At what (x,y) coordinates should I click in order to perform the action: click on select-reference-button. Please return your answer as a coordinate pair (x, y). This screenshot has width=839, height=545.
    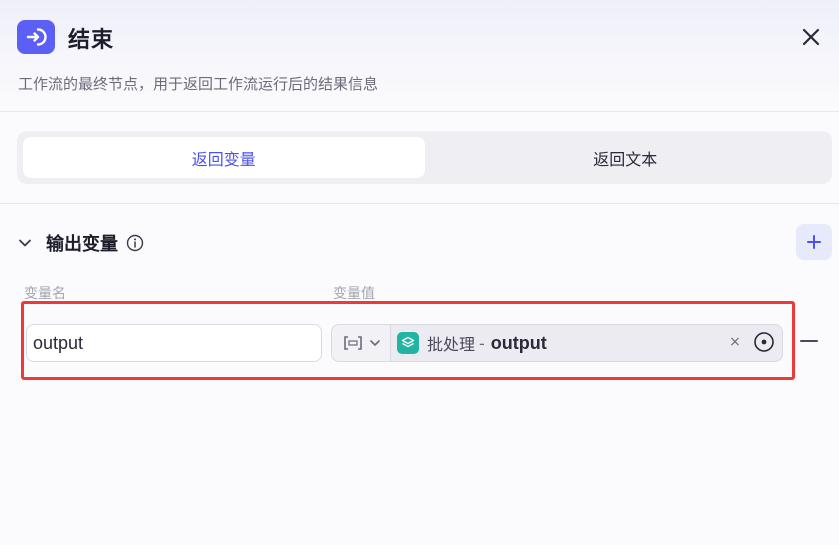
    Looking at the image, I should click on (764, 342).